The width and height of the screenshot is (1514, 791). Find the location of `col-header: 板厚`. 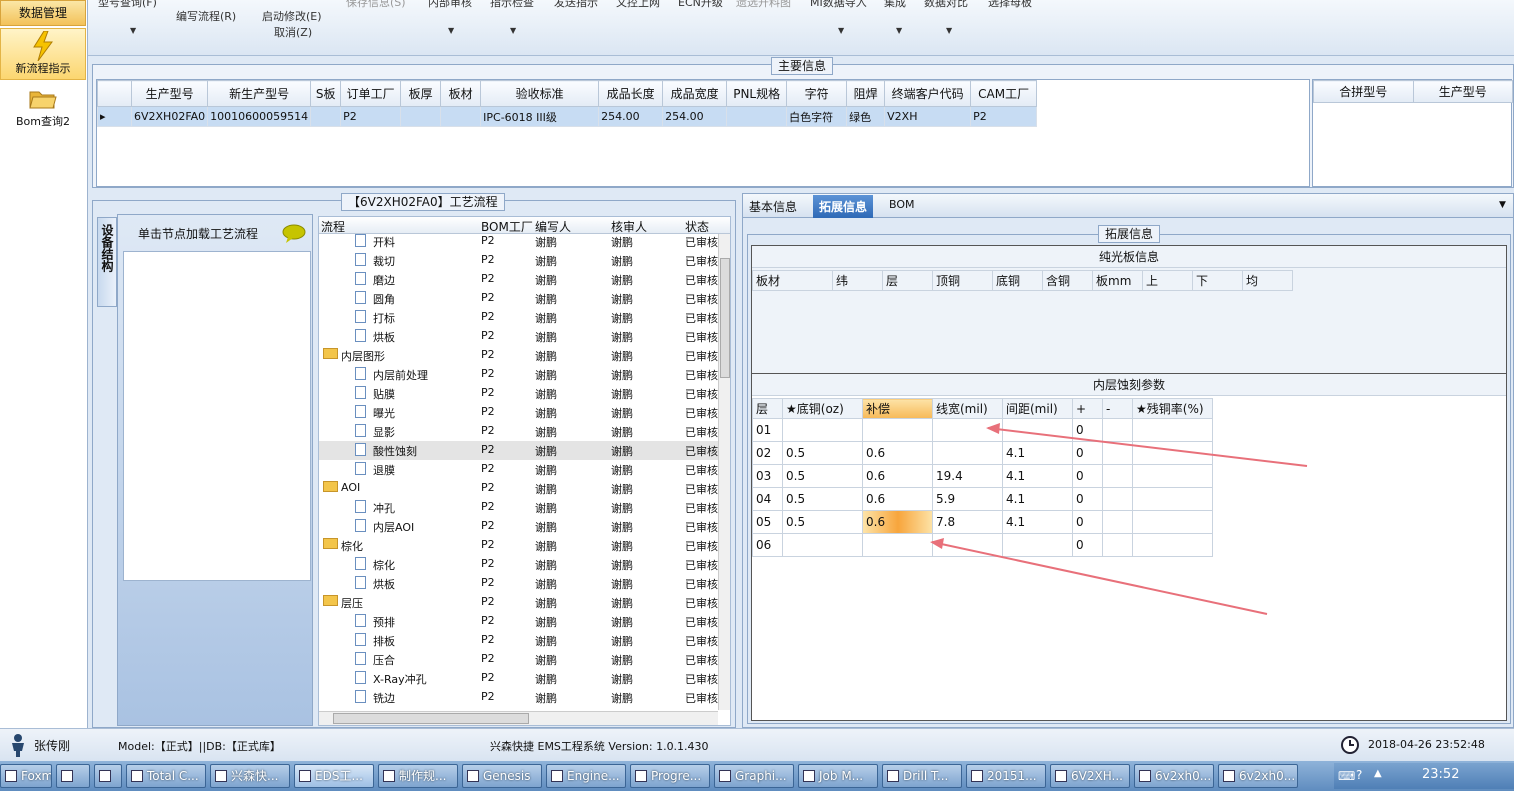

col-header: 板厚 is located at coordinates (421, 93).